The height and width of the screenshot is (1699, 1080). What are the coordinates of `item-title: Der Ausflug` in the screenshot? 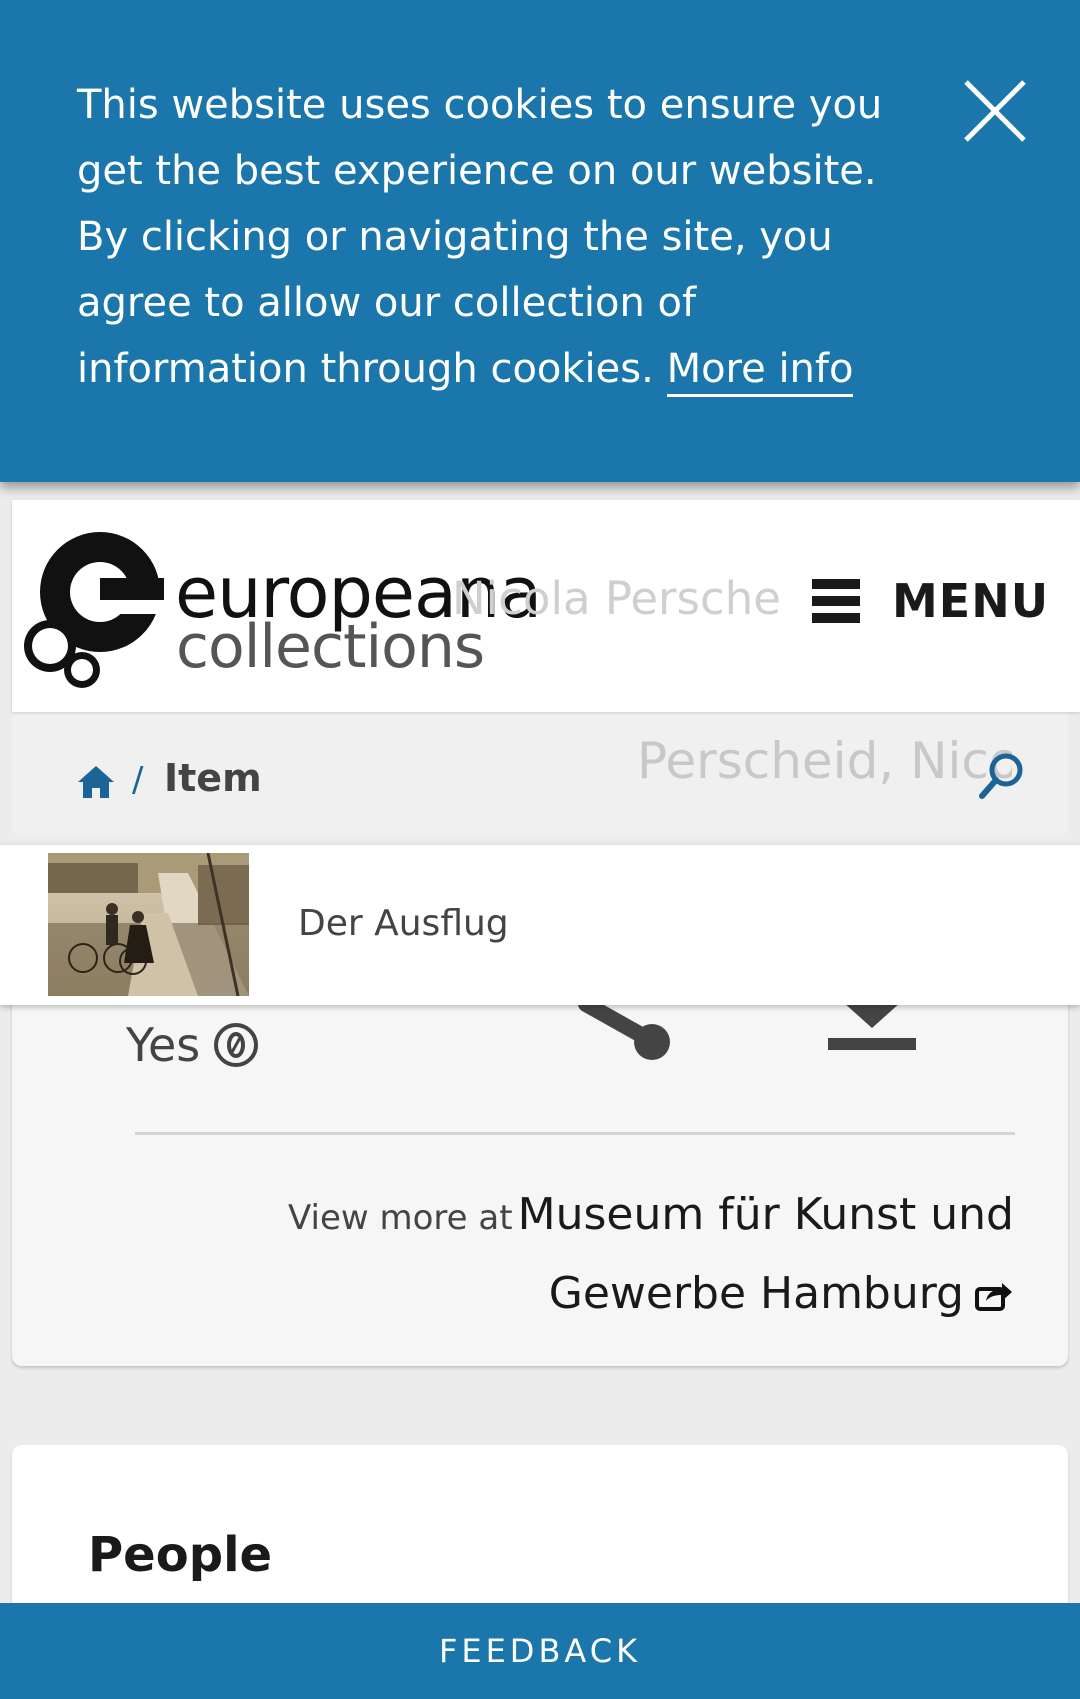 It's located at (403, 923).